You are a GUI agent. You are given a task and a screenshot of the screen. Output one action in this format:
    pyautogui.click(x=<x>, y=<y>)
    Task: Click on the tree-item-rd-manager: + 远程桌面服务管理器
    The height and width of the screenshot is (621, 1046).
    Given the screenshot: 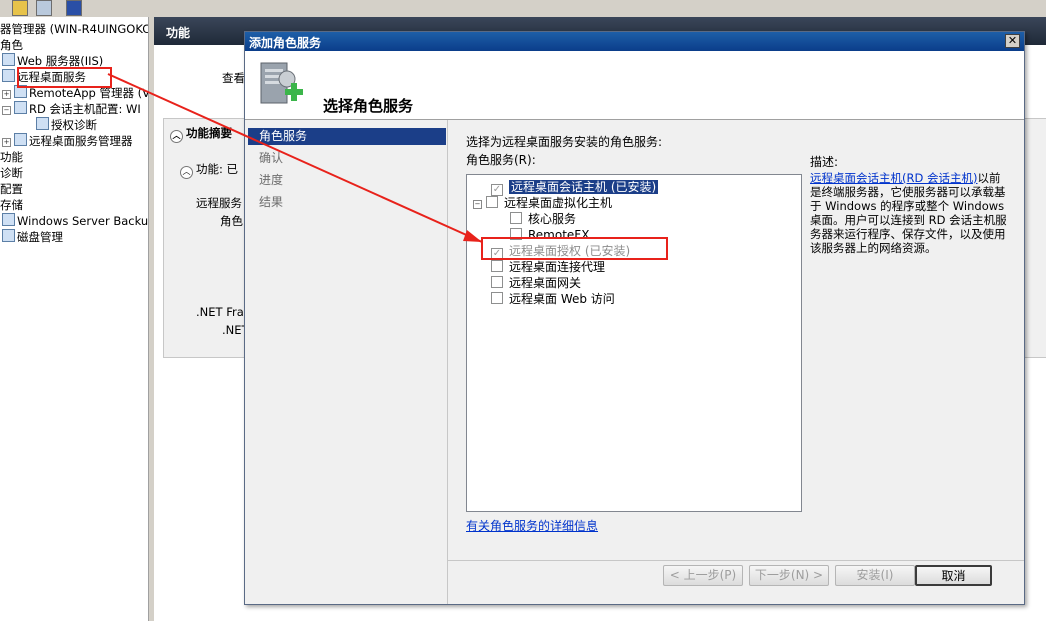 What is the action you would take?
    pyautogui.click(x=67, y=141)
    